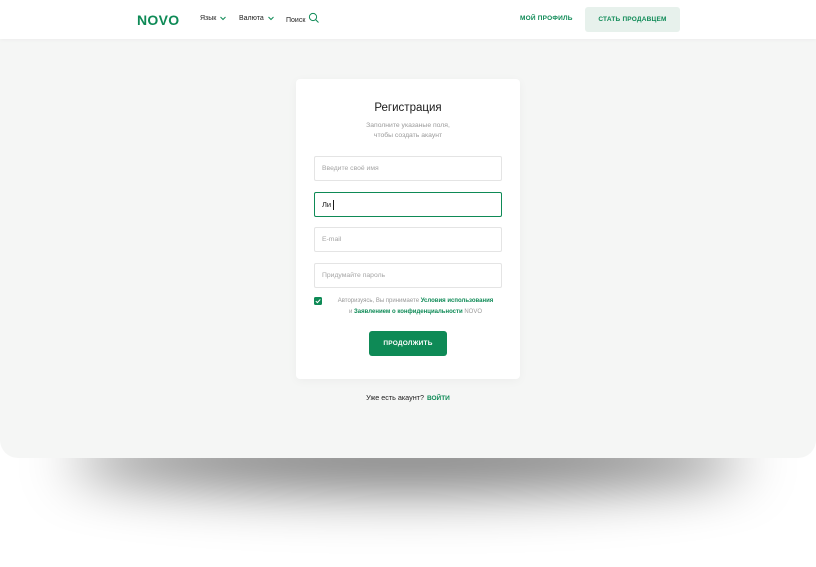 The height and width of the screenshot is (567, 816). What do you see at coordinates (351, 312) in the screenshot?
I see `agree-and: и` at bounding box center [351, 312].